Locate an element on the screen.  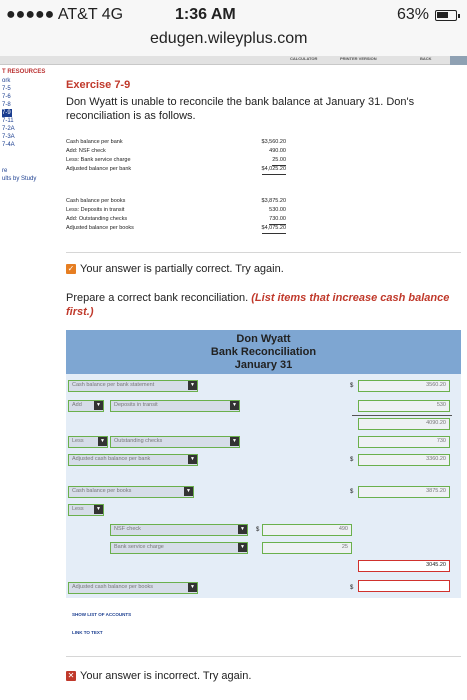
outstanding-amount: 730 is located at coordinates (404, 442).